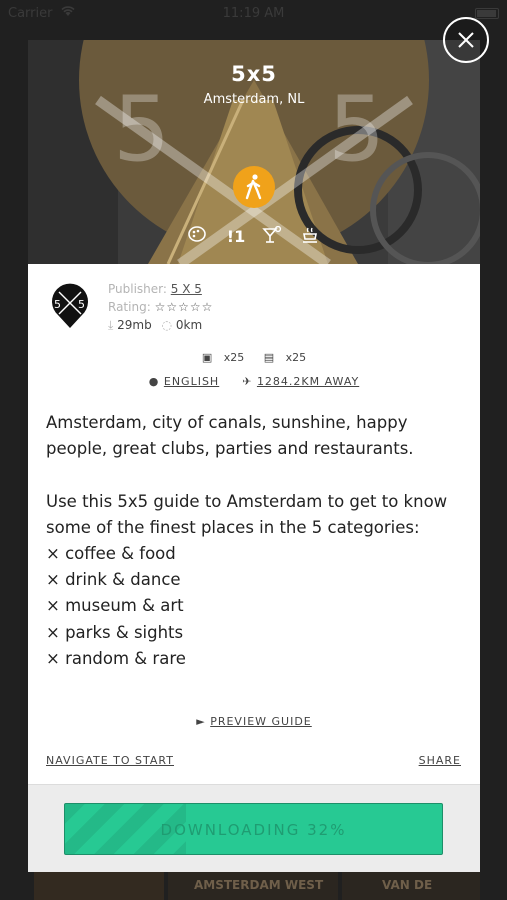  I want to click on cocktail-icon, so click(272, 236).